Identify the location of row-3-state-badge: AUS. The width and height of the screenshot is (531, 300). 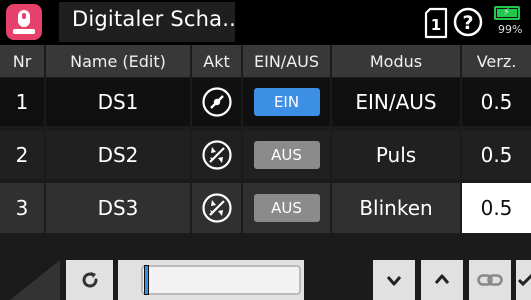
(286, 208).